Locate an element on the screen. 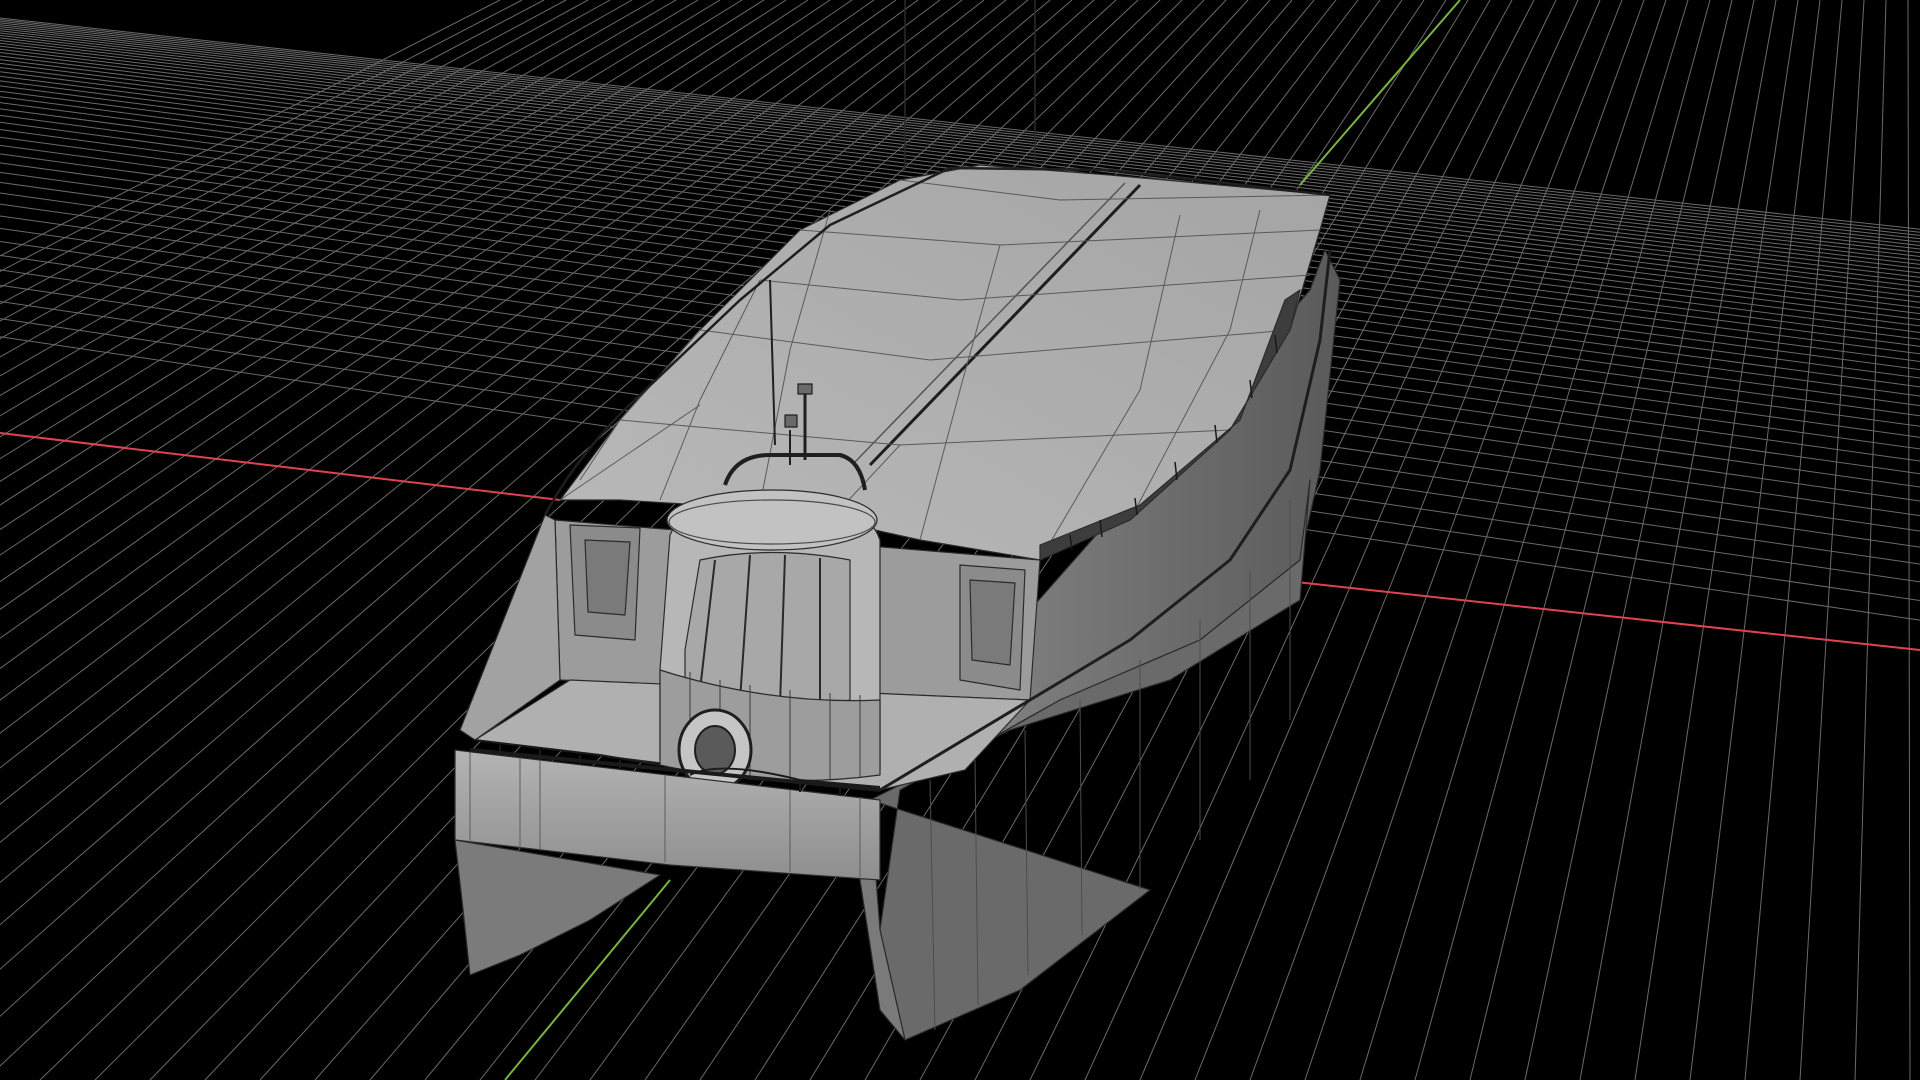  port-door-inner is located at coordinates (607, 577).